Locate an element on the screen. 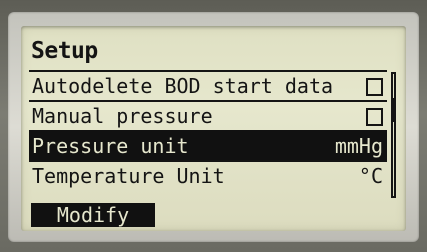  menu-item-temperature-unit: Temperature Unit °C is located at coordinates (208, 175).